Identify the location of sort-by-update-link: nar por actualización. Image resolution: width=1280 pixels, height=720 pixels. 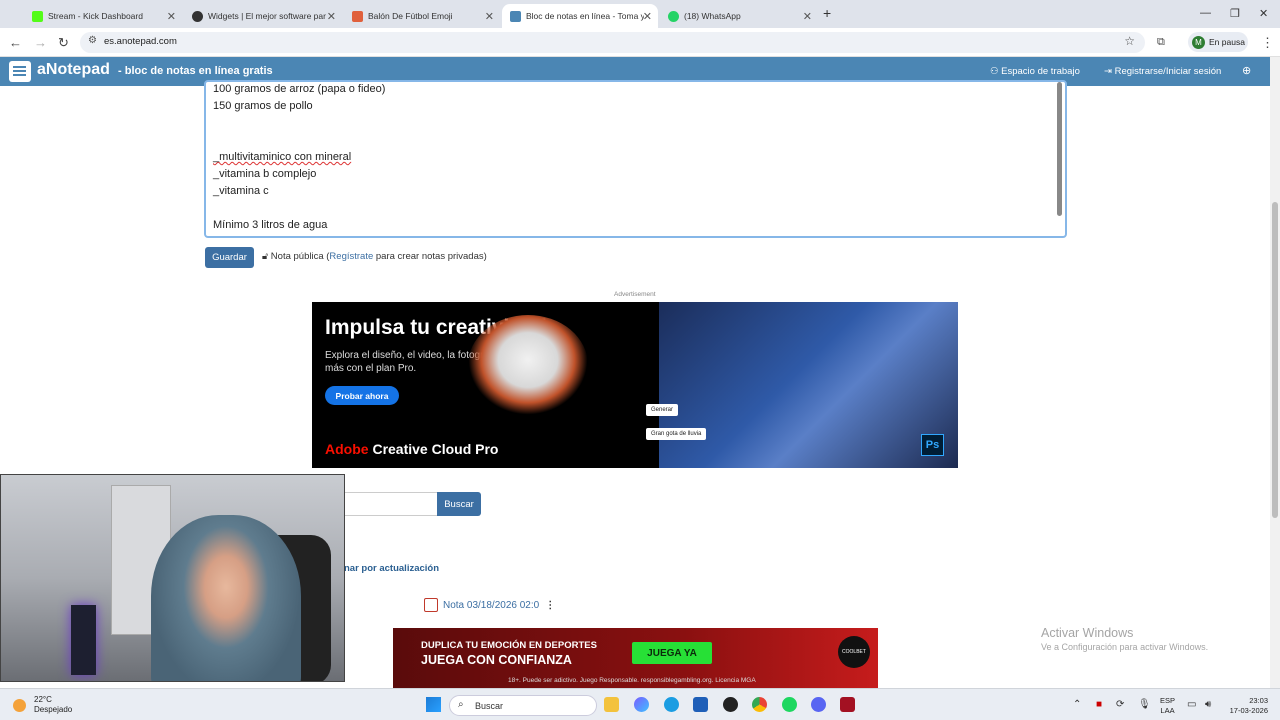
(391, 568).